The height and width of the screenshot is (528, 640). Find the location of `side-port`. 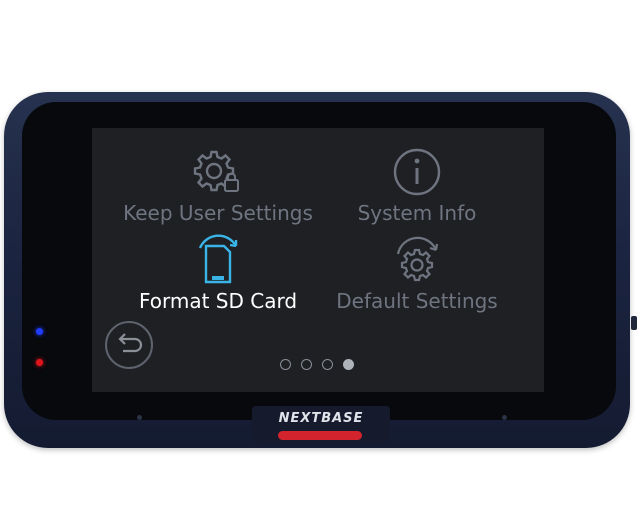

side-port is located at coordinates (634, 323).